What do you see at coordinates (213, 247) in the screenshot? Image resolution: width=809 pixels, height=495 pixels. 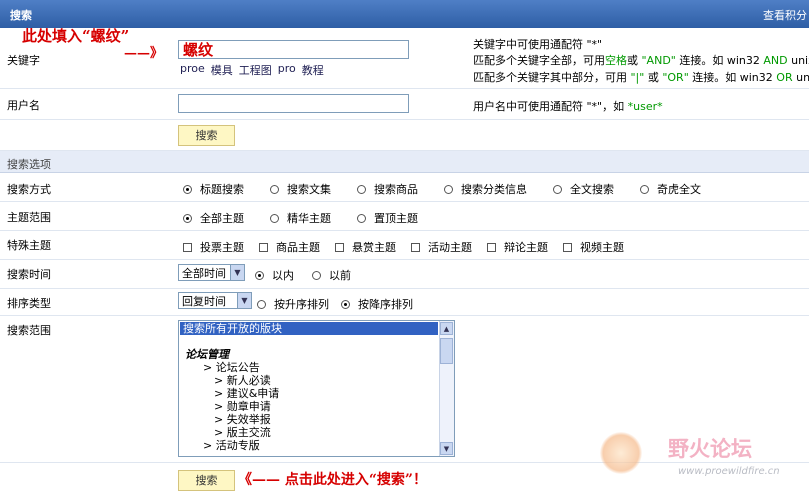 I see `special-topic-option: 投票主题` at bounding box center [213, 247].